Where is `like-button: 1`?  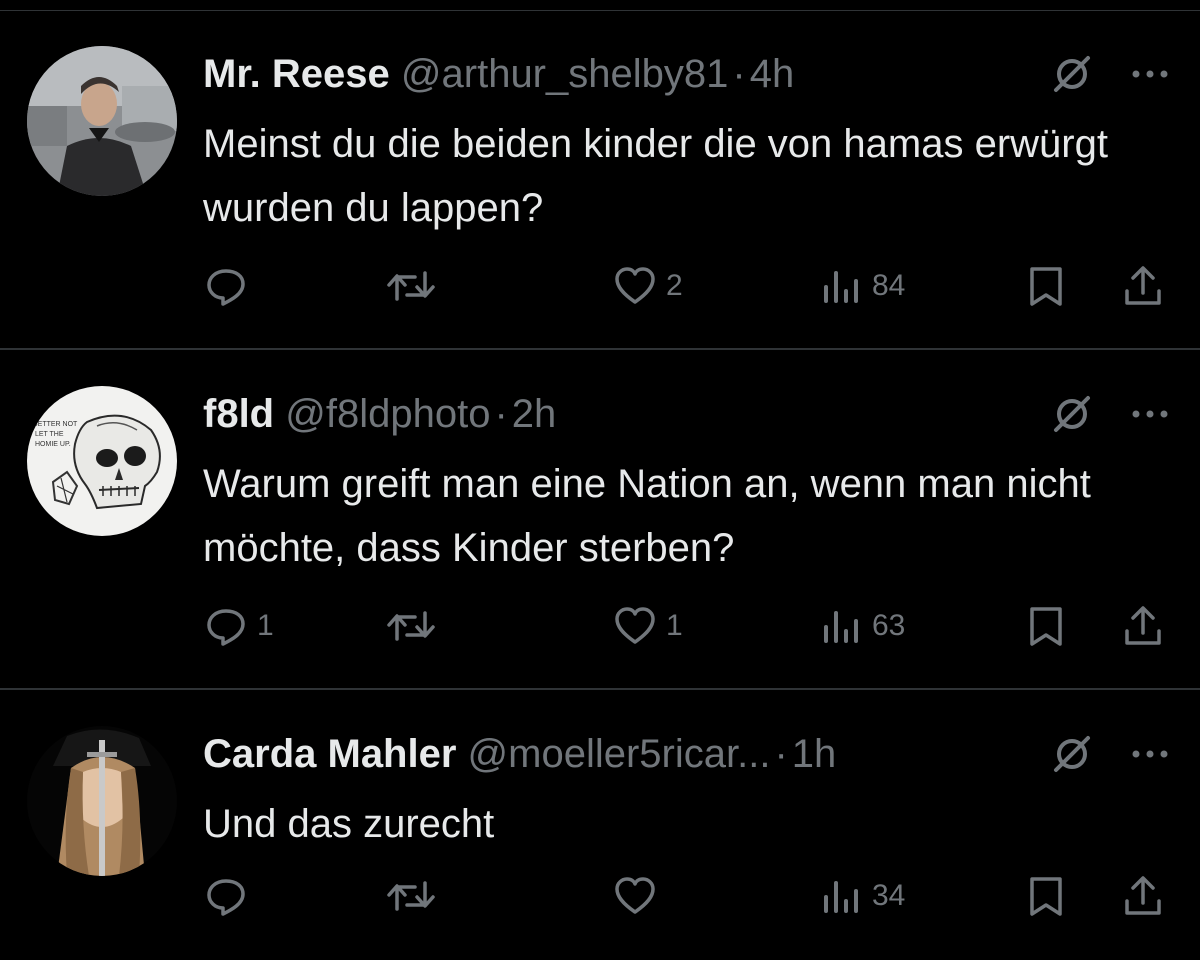
like-button: 1 is located at coordinates (647, 626).